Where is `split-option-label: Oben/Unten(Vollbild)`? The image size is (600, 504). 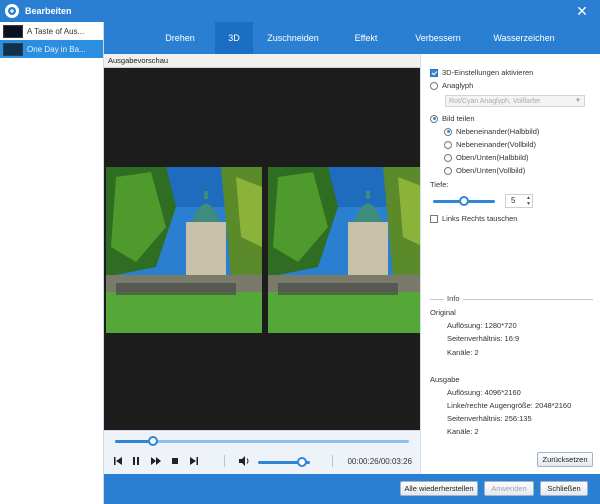 split-option-label: Oben/Unten(Vollbild) is located at coordinates (491, 170).